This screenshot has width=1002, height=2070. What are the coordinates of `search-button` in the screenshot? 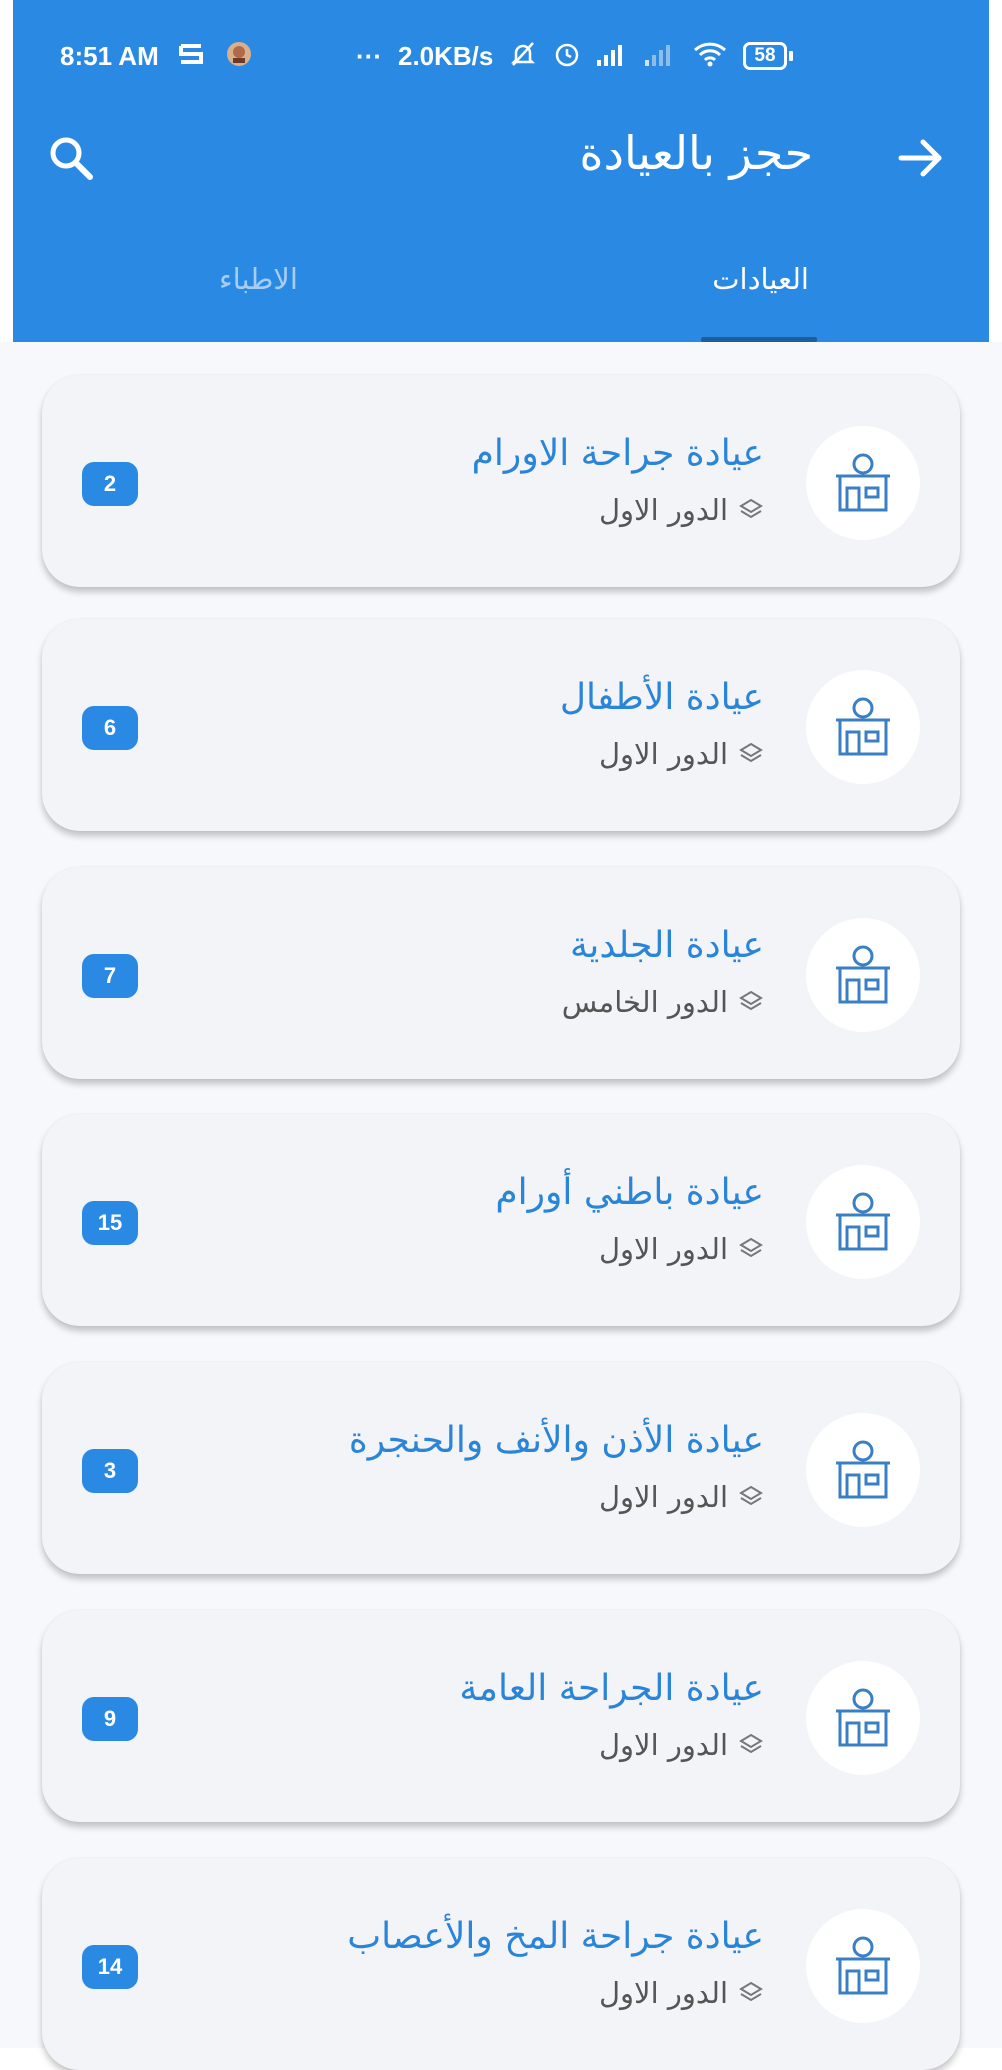 It's located at (71, 158).